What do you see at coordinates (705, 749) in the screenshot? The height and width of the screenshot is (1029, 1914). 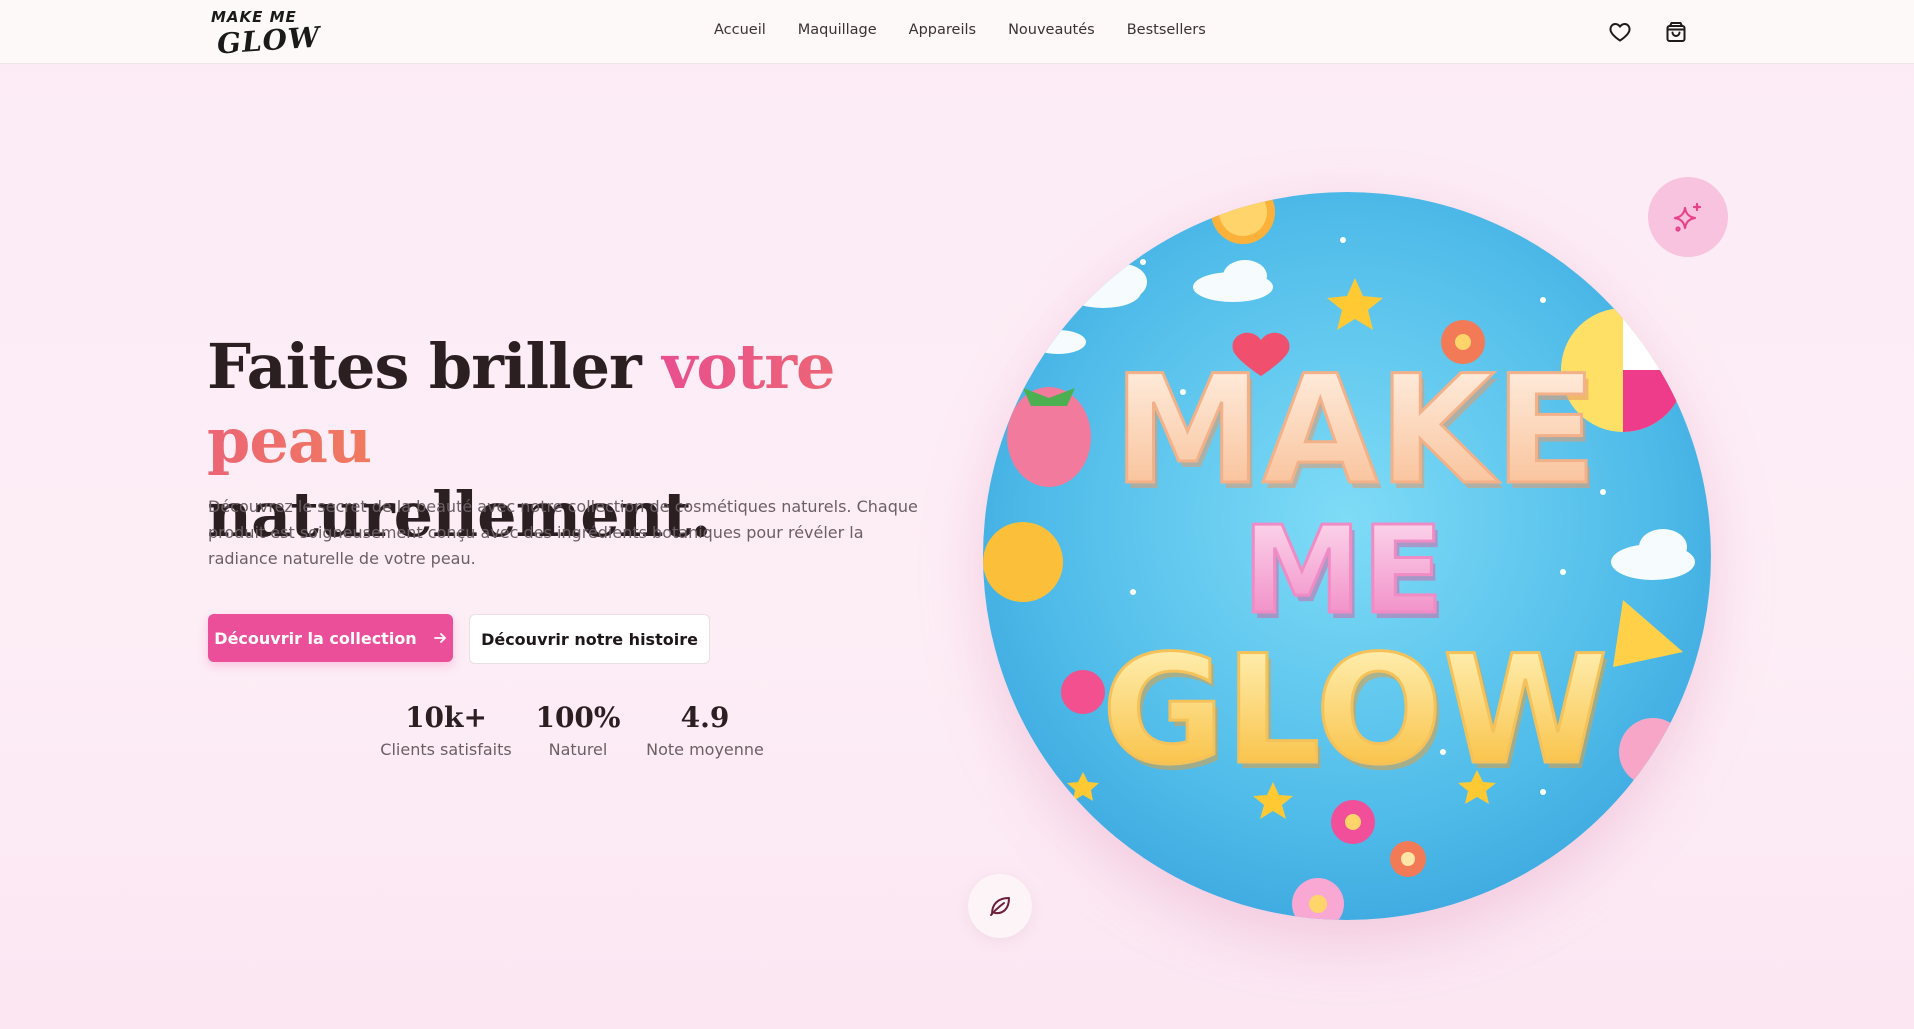 I see `stat-label: Note moyenne` at bounding box center [705, 749].